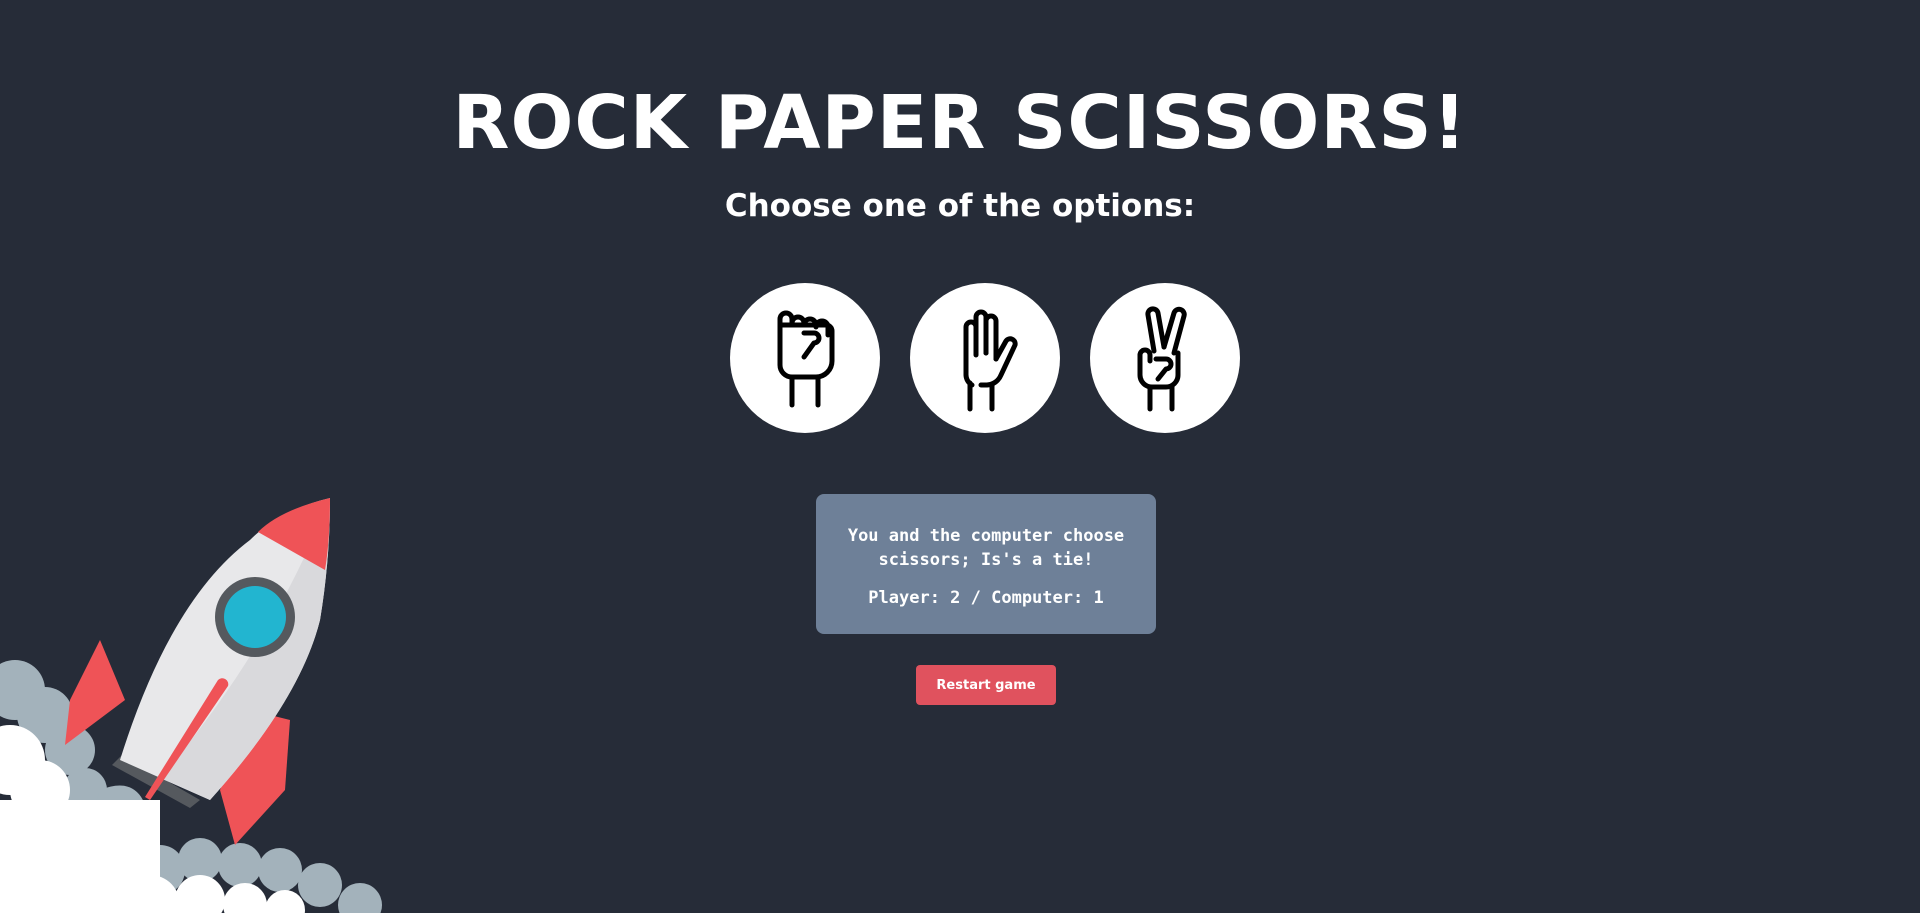  I want to click on fist-icon, so click(806, 359).